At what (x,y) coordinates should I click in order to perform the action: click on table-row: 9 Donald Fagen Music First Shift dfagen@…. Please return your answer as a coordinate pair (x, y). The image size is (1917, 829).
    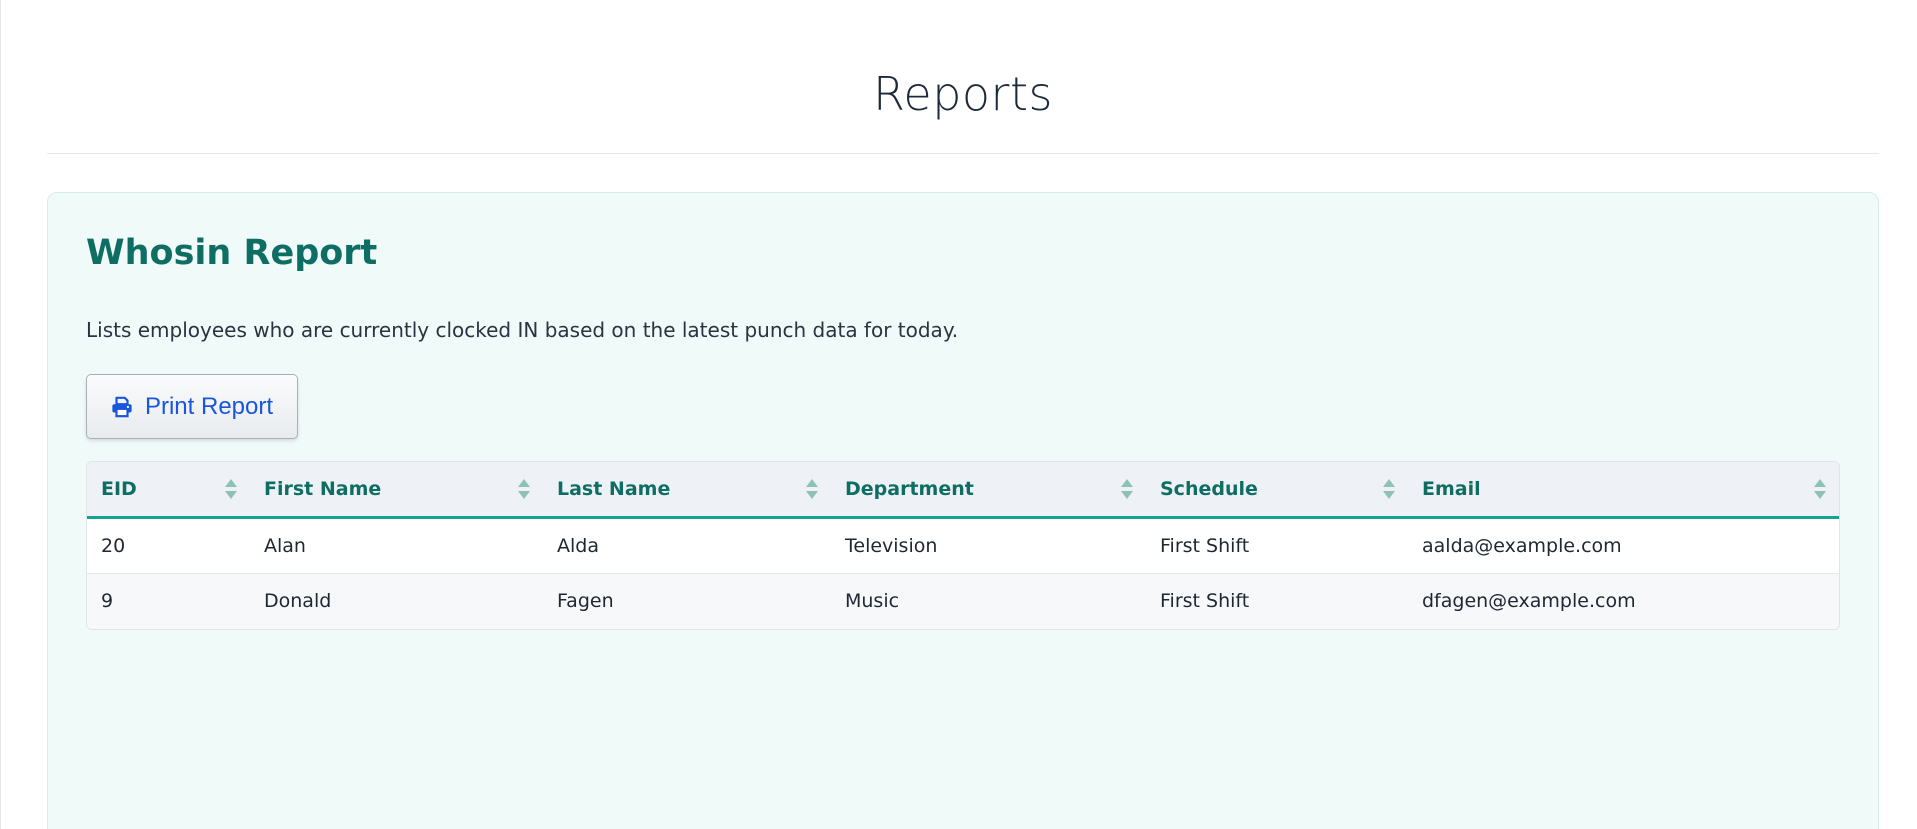
    Looking at the image, I should click on (963, 601).